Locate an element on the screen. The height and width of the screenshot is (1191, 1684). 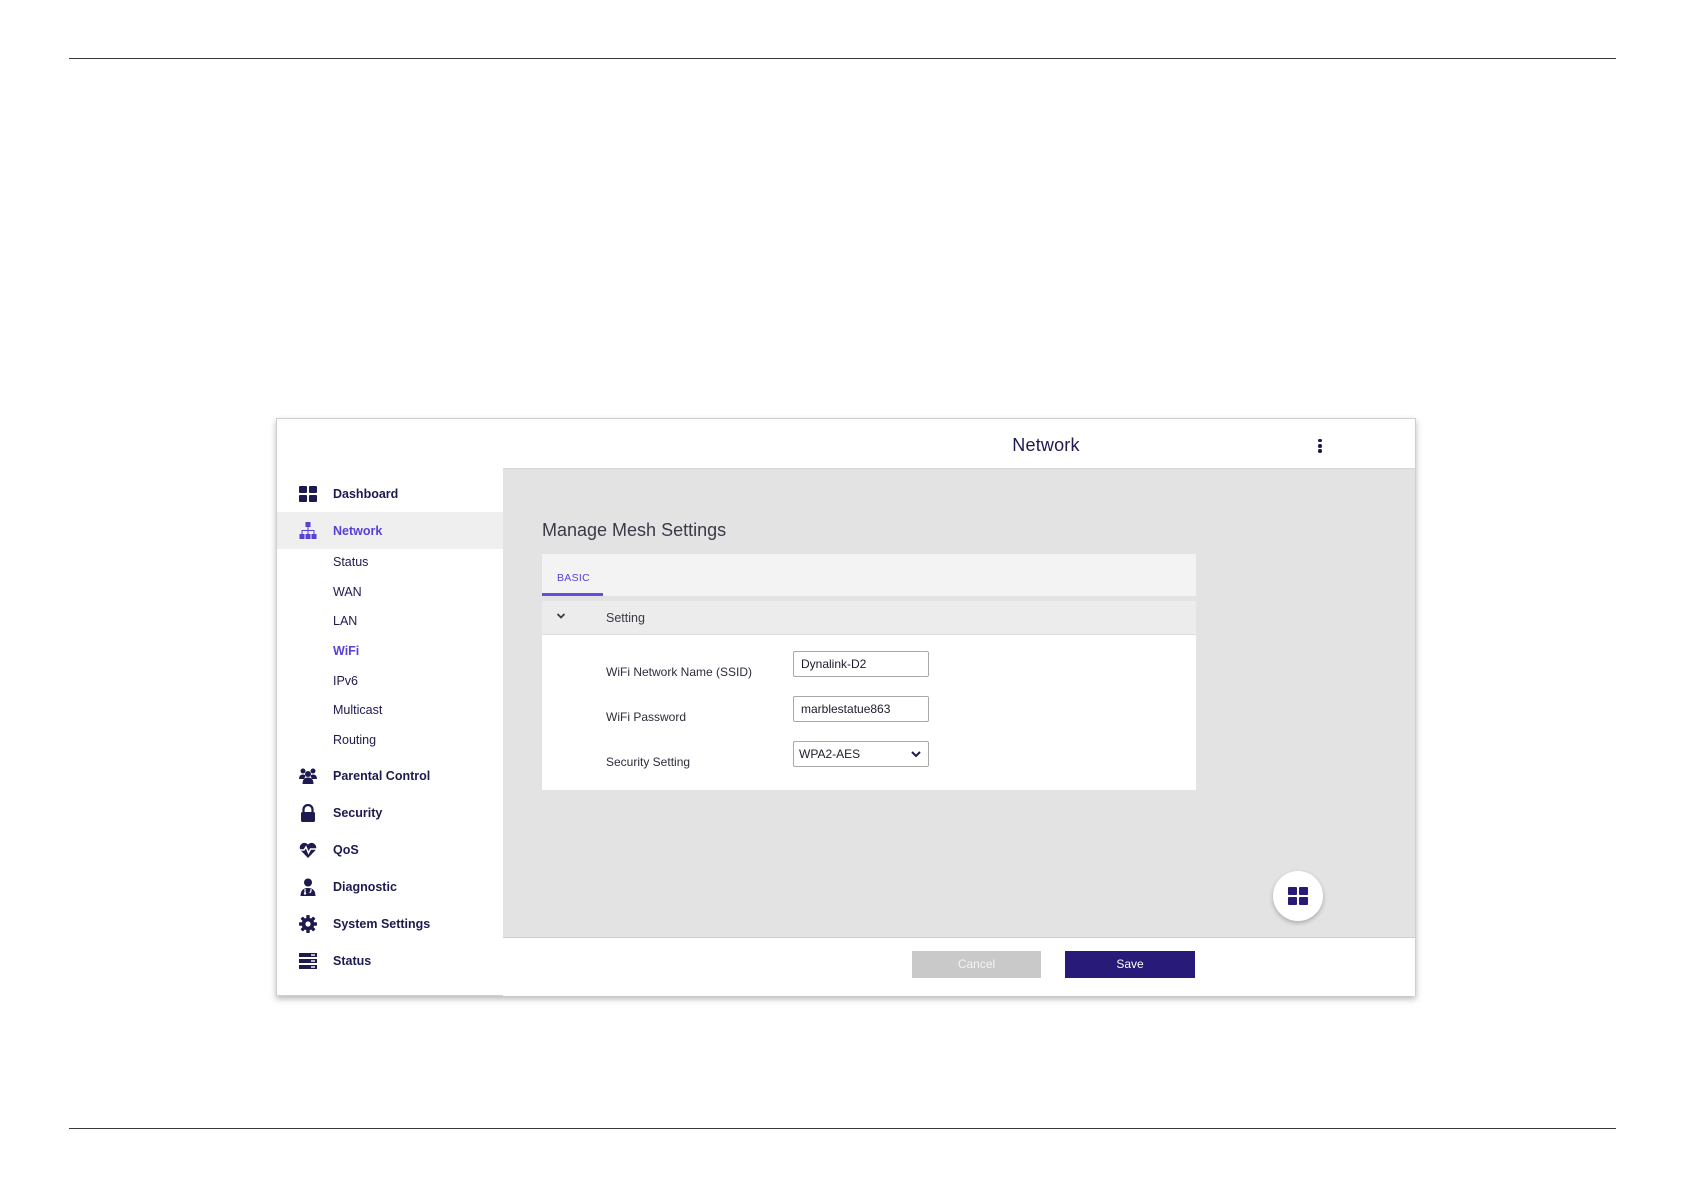
lock-icon is located at coordinates (308, 813).